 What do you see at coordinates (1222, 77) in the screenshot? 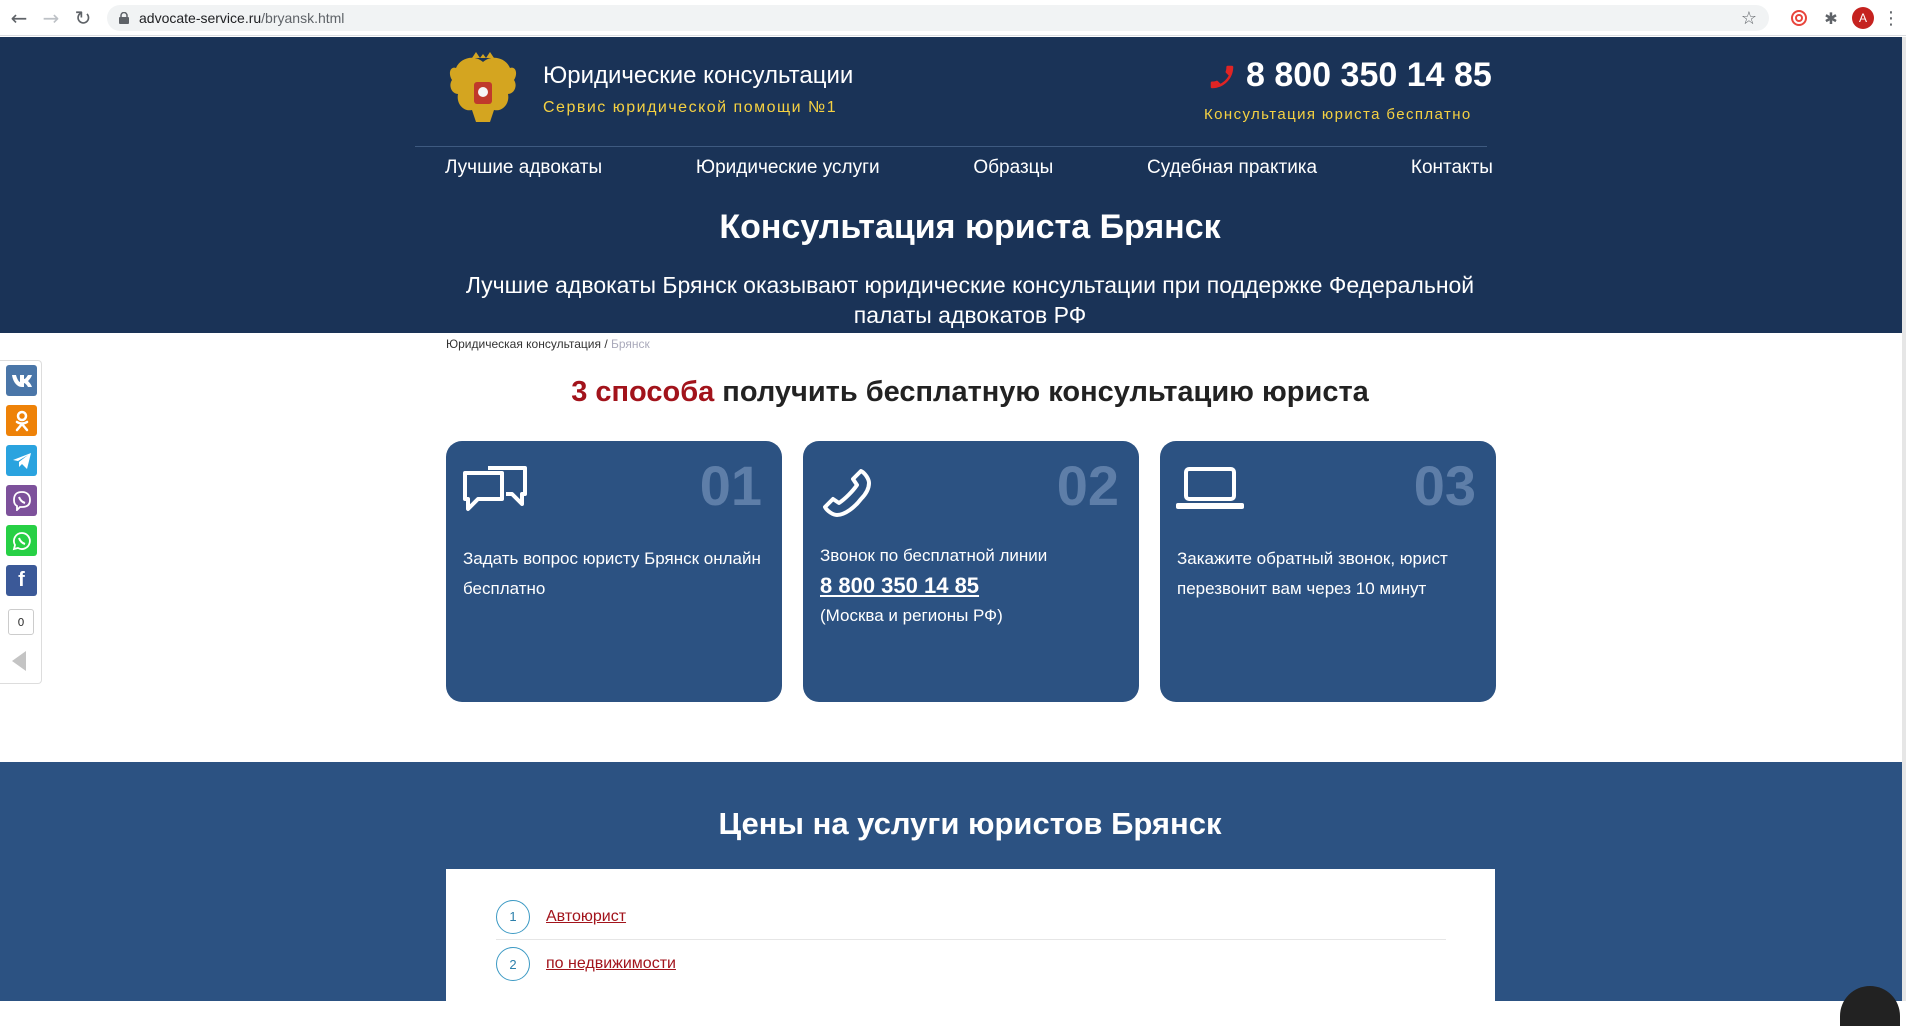
I see `phone-icon` at bounding box center [1222, 77].